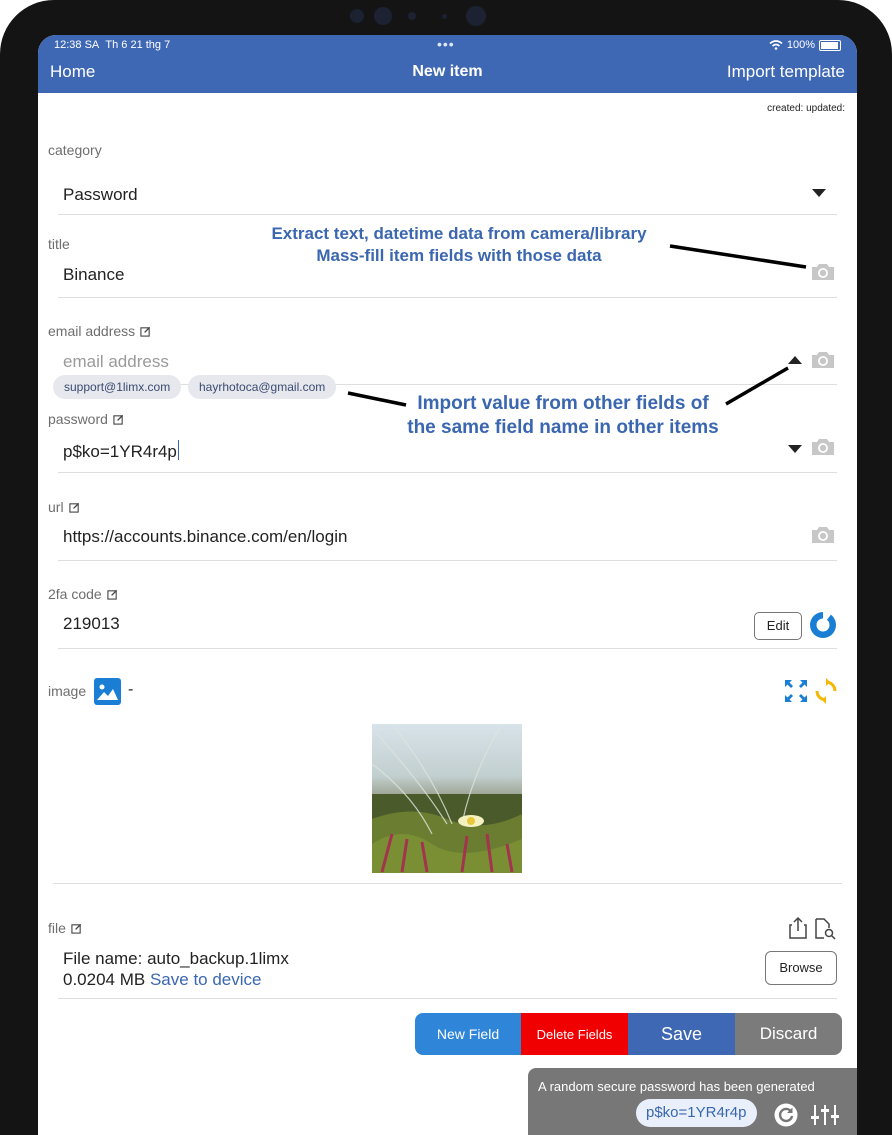  I want to click on url-label: url, so click(64, 507).